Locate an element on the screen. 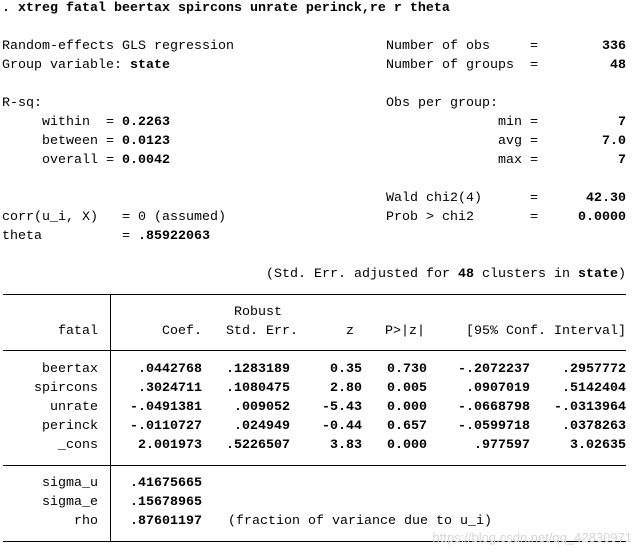 The height and width of the screenshot is (558, 636). col-coef-header: Coef. is located at coordinates (182, 331).